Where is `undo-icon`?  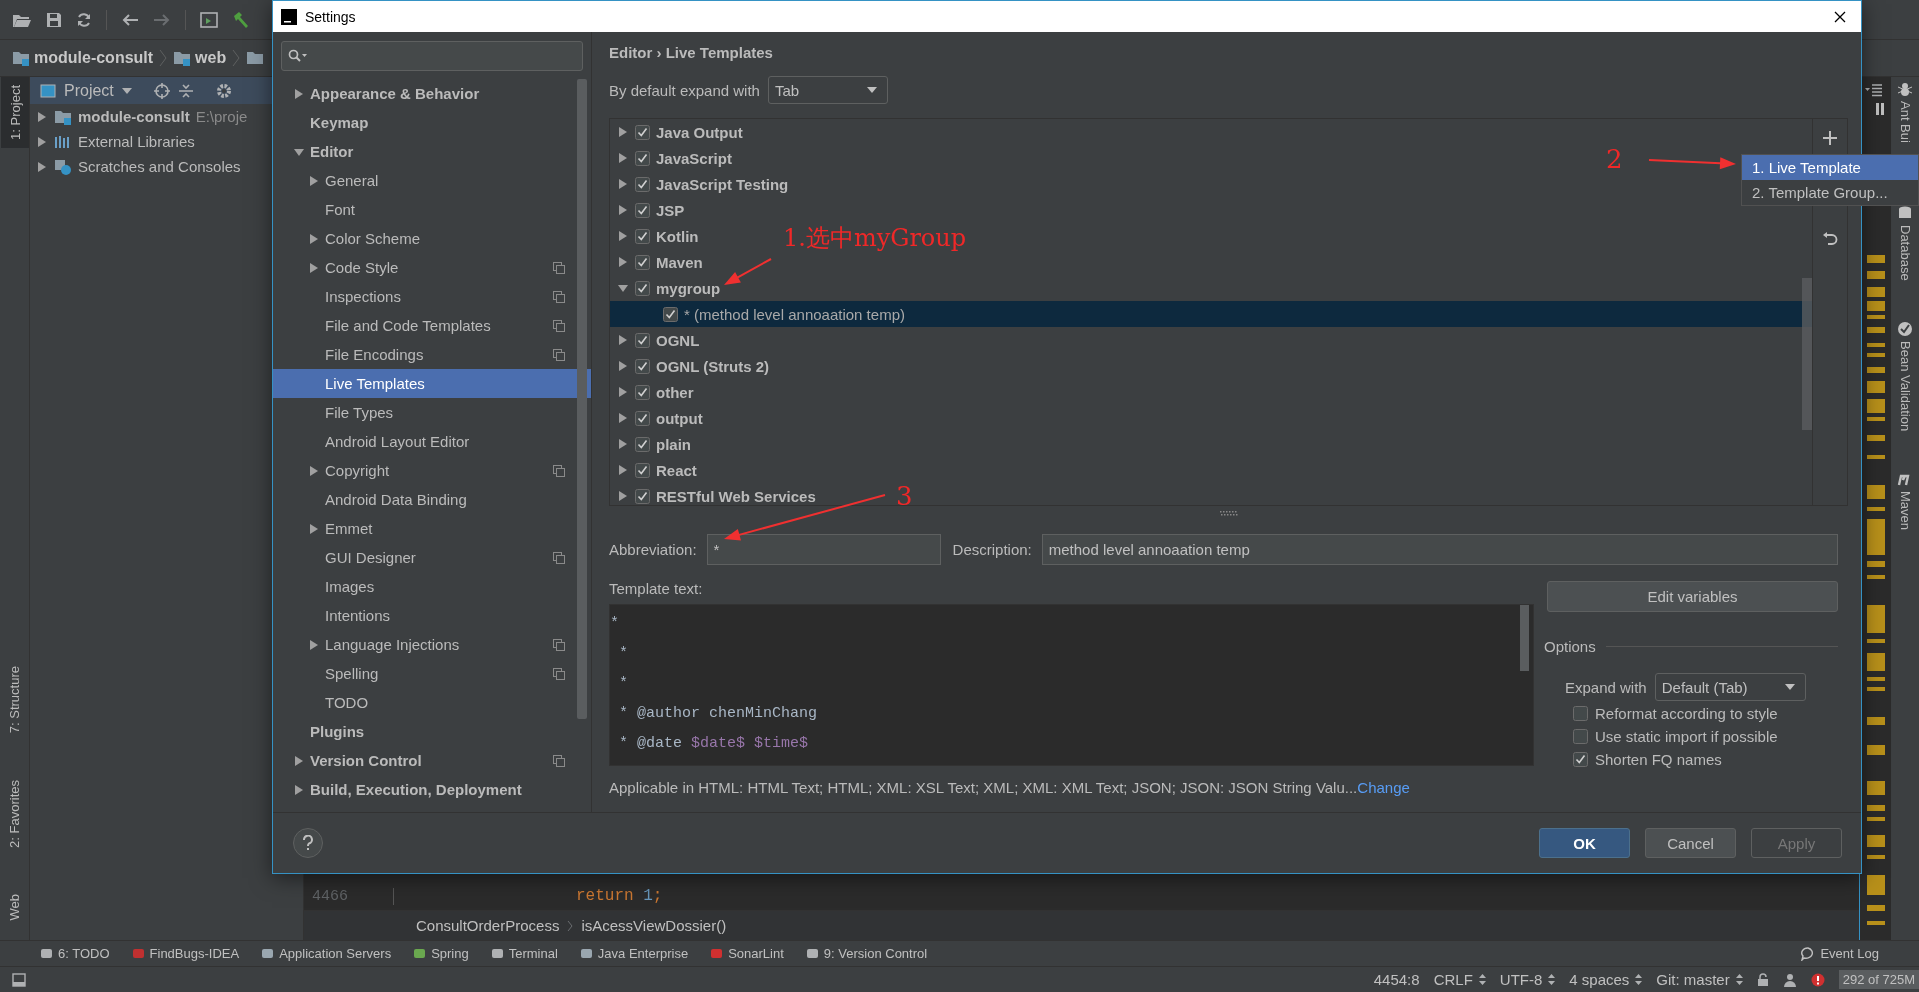 undo-icon is located at coordinates (1830, 239).